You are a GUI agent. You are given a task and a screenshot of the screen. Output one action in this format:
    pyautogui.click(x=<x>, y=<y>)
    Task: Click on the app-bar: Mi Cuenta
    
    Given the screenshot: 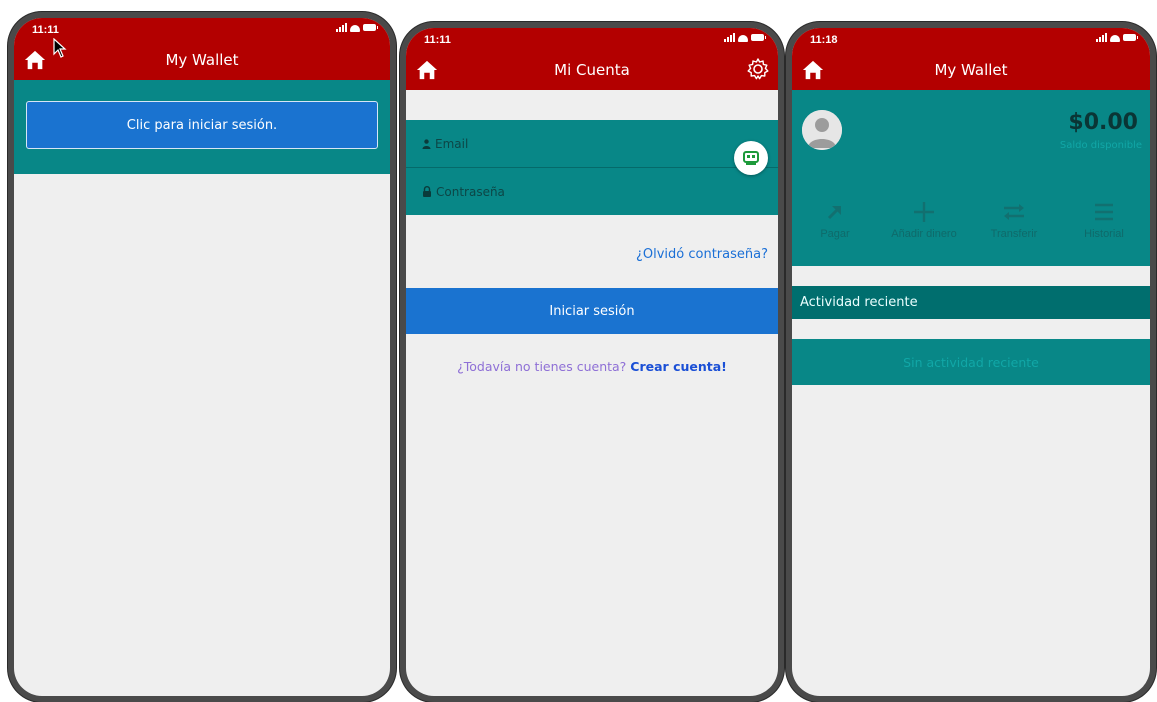 What is the action you would take?
    pyautogui.click(x=592, y=70)
    